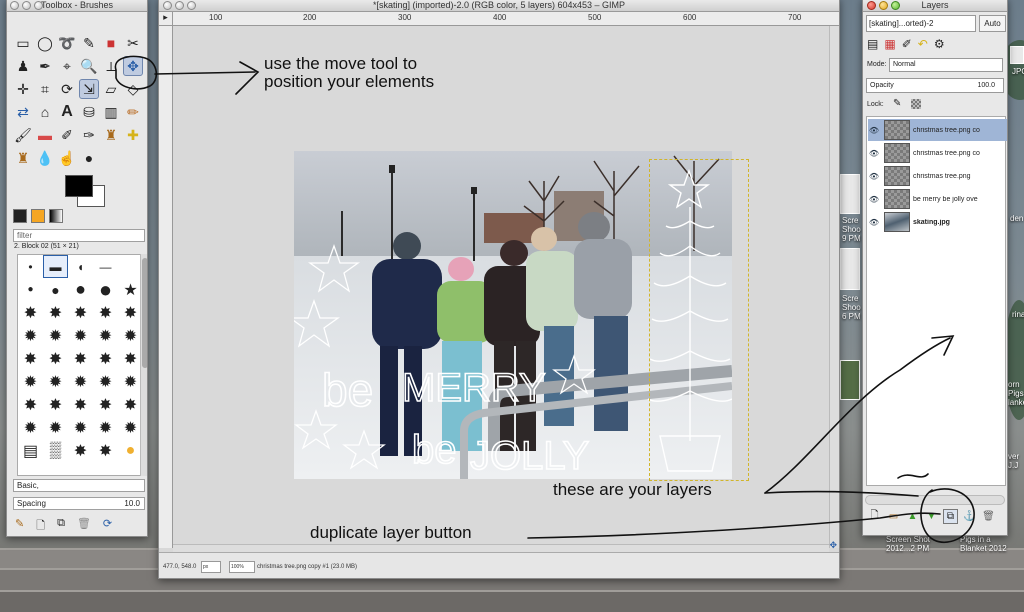  I want to click on layer-name: skating.jpg, so click(953, 222).